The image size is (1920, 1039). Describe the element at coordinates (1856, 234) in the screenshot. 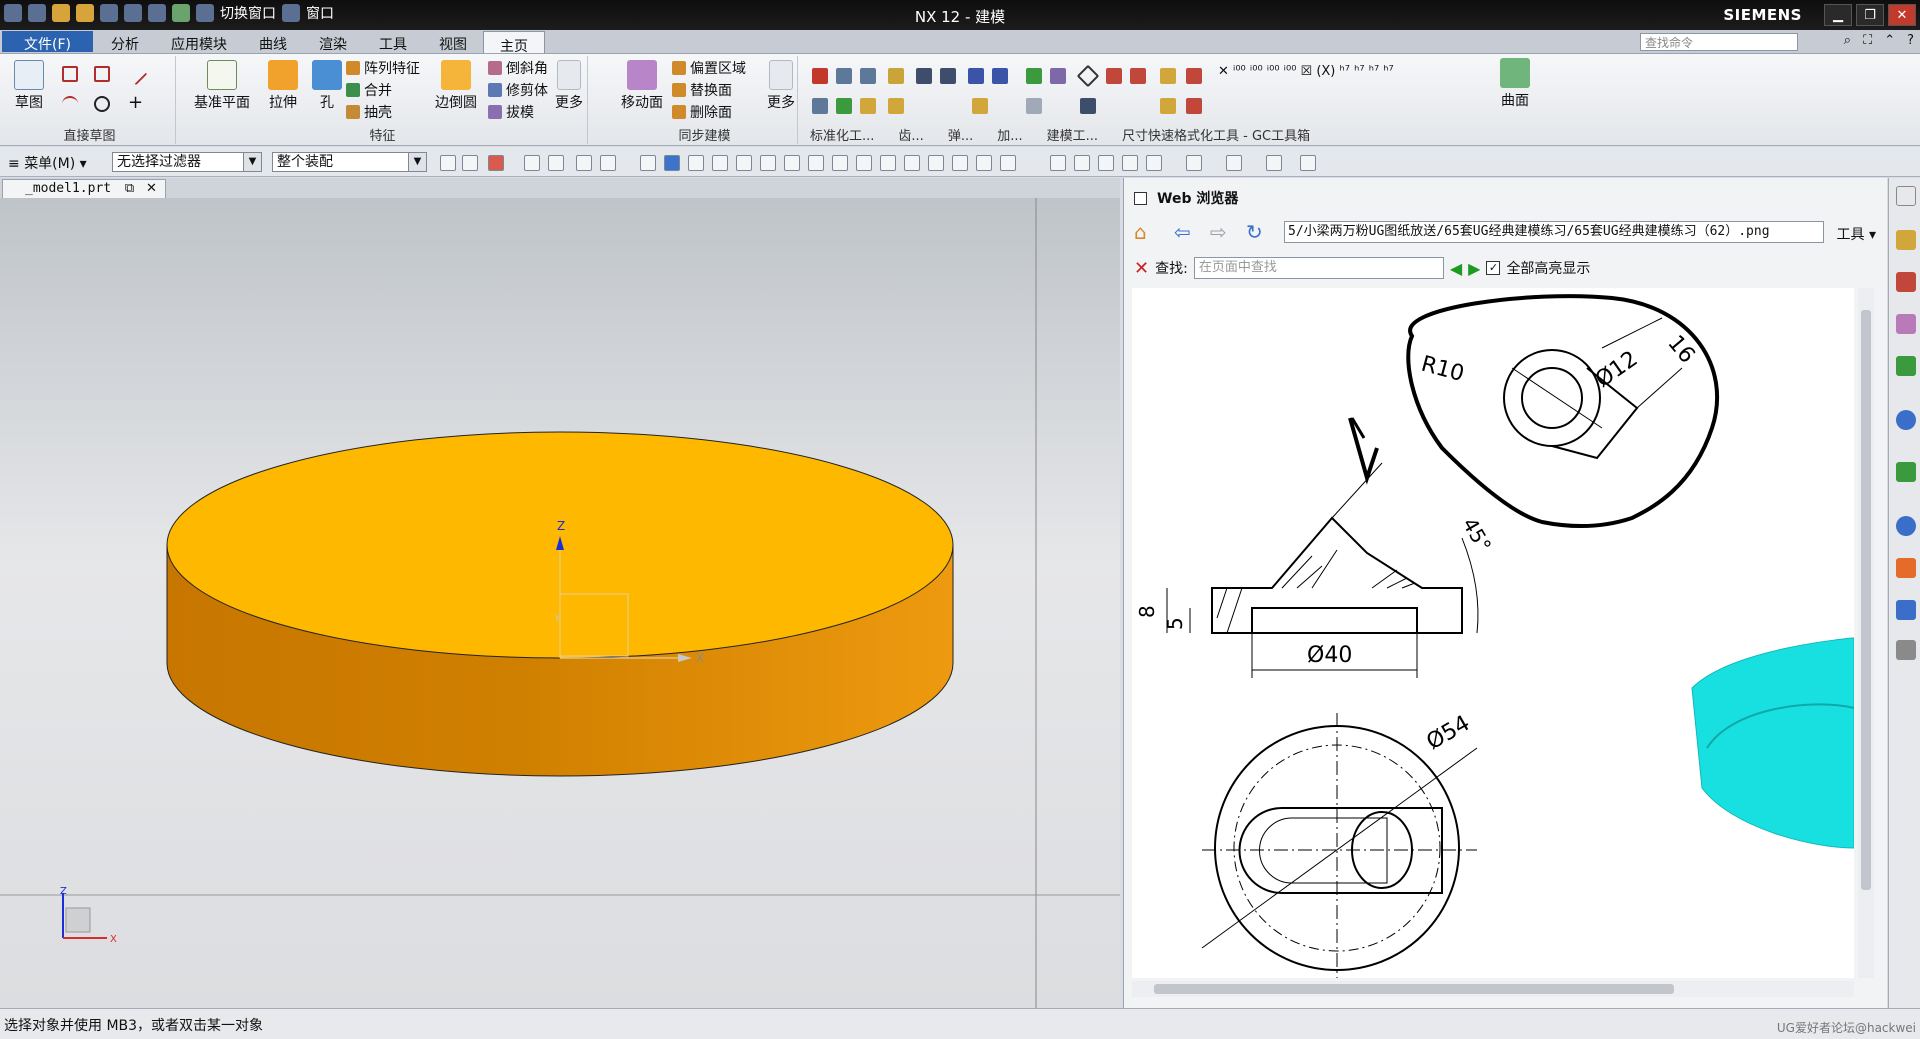

I see `tools-menu-button: 工具 ▾` at that location.